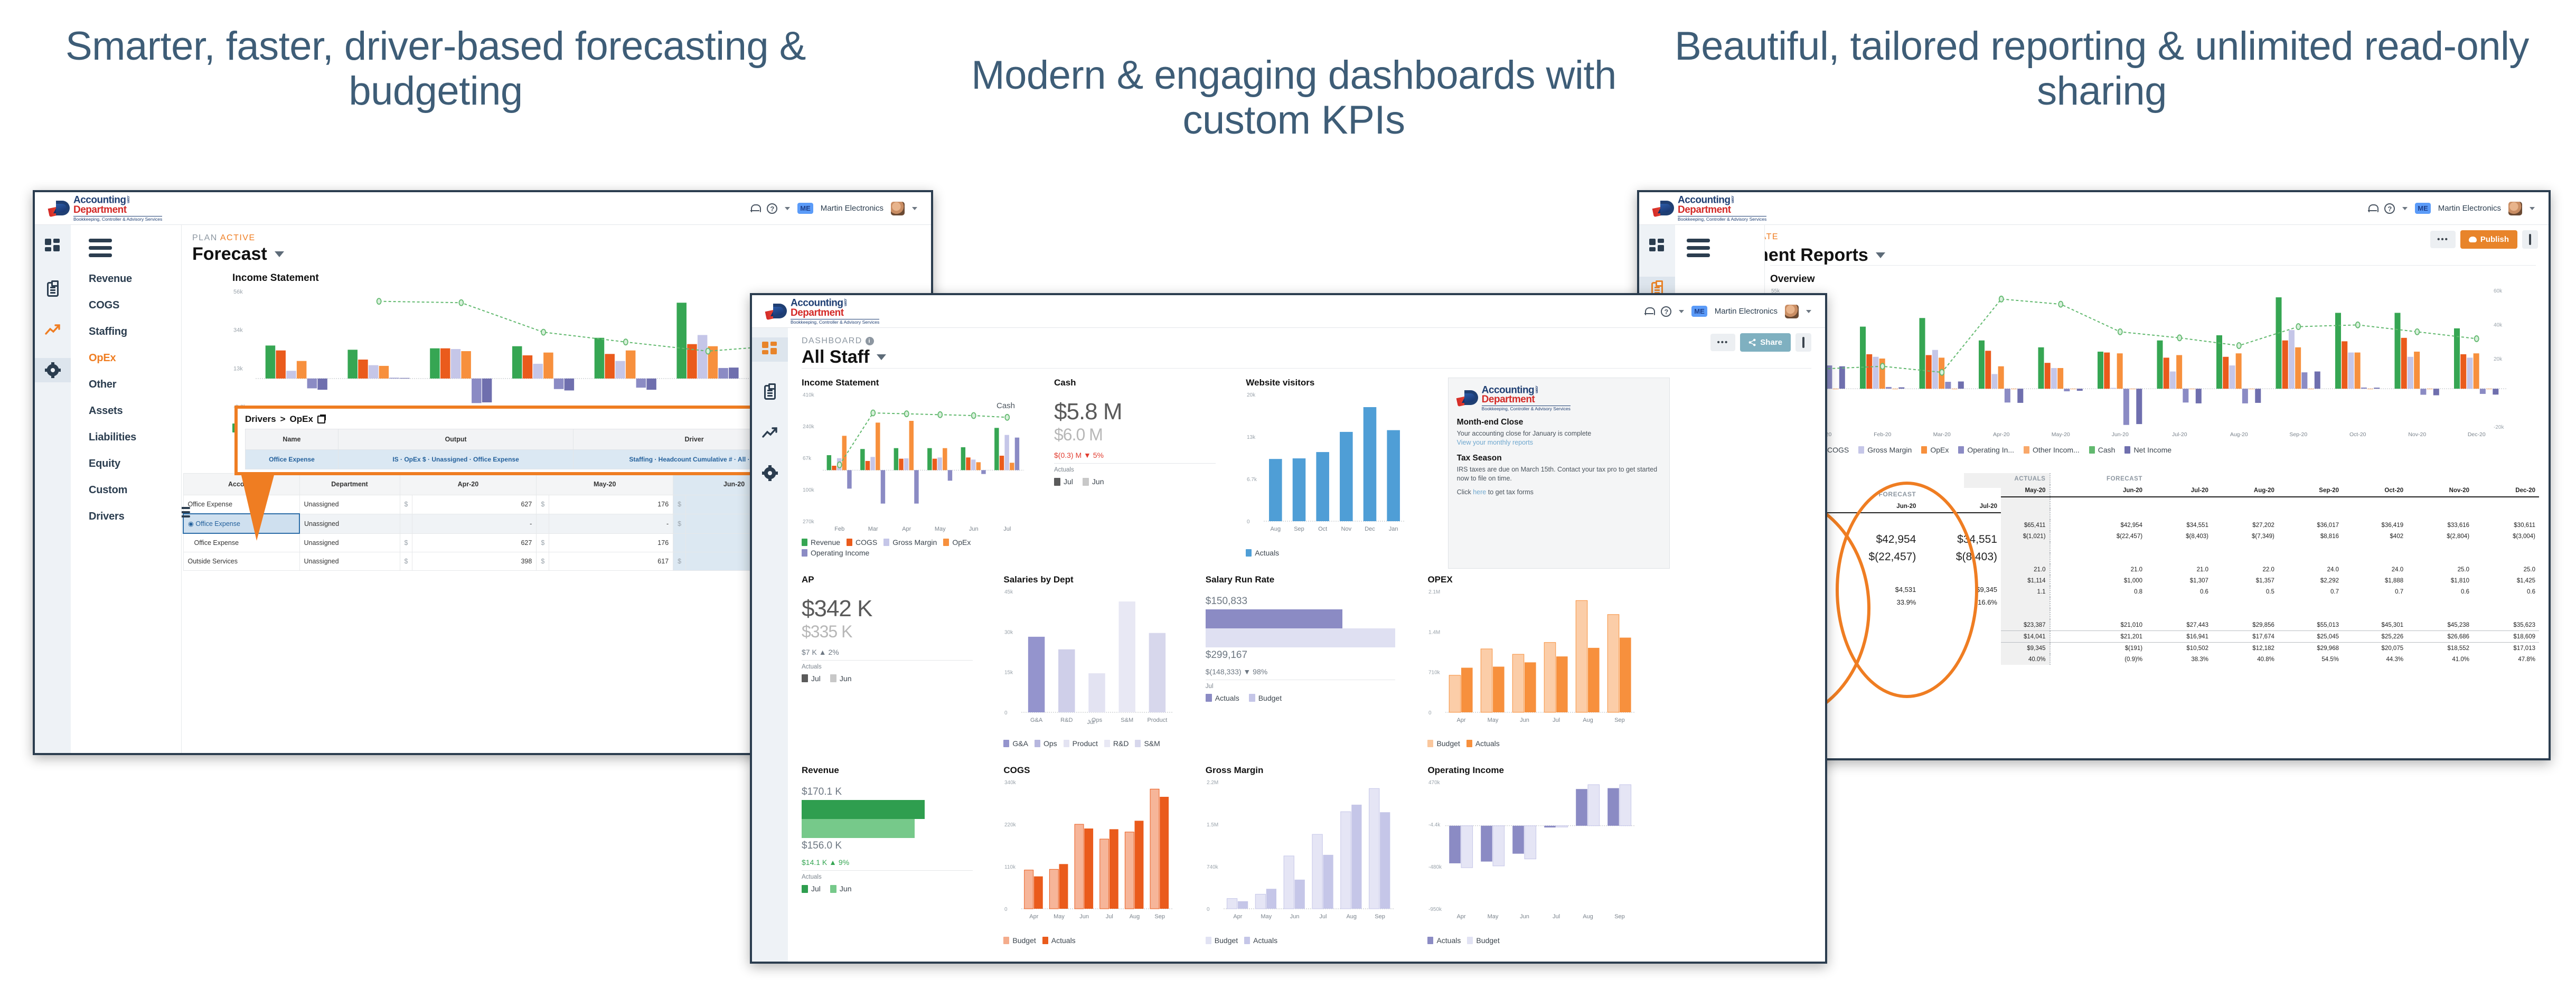 This screenshot has height=998, width=2576. What do you see at coordinates (2310, 536) in the screenshot?
I see `report-cell: $8,816` at bounding box center [2310, 536].